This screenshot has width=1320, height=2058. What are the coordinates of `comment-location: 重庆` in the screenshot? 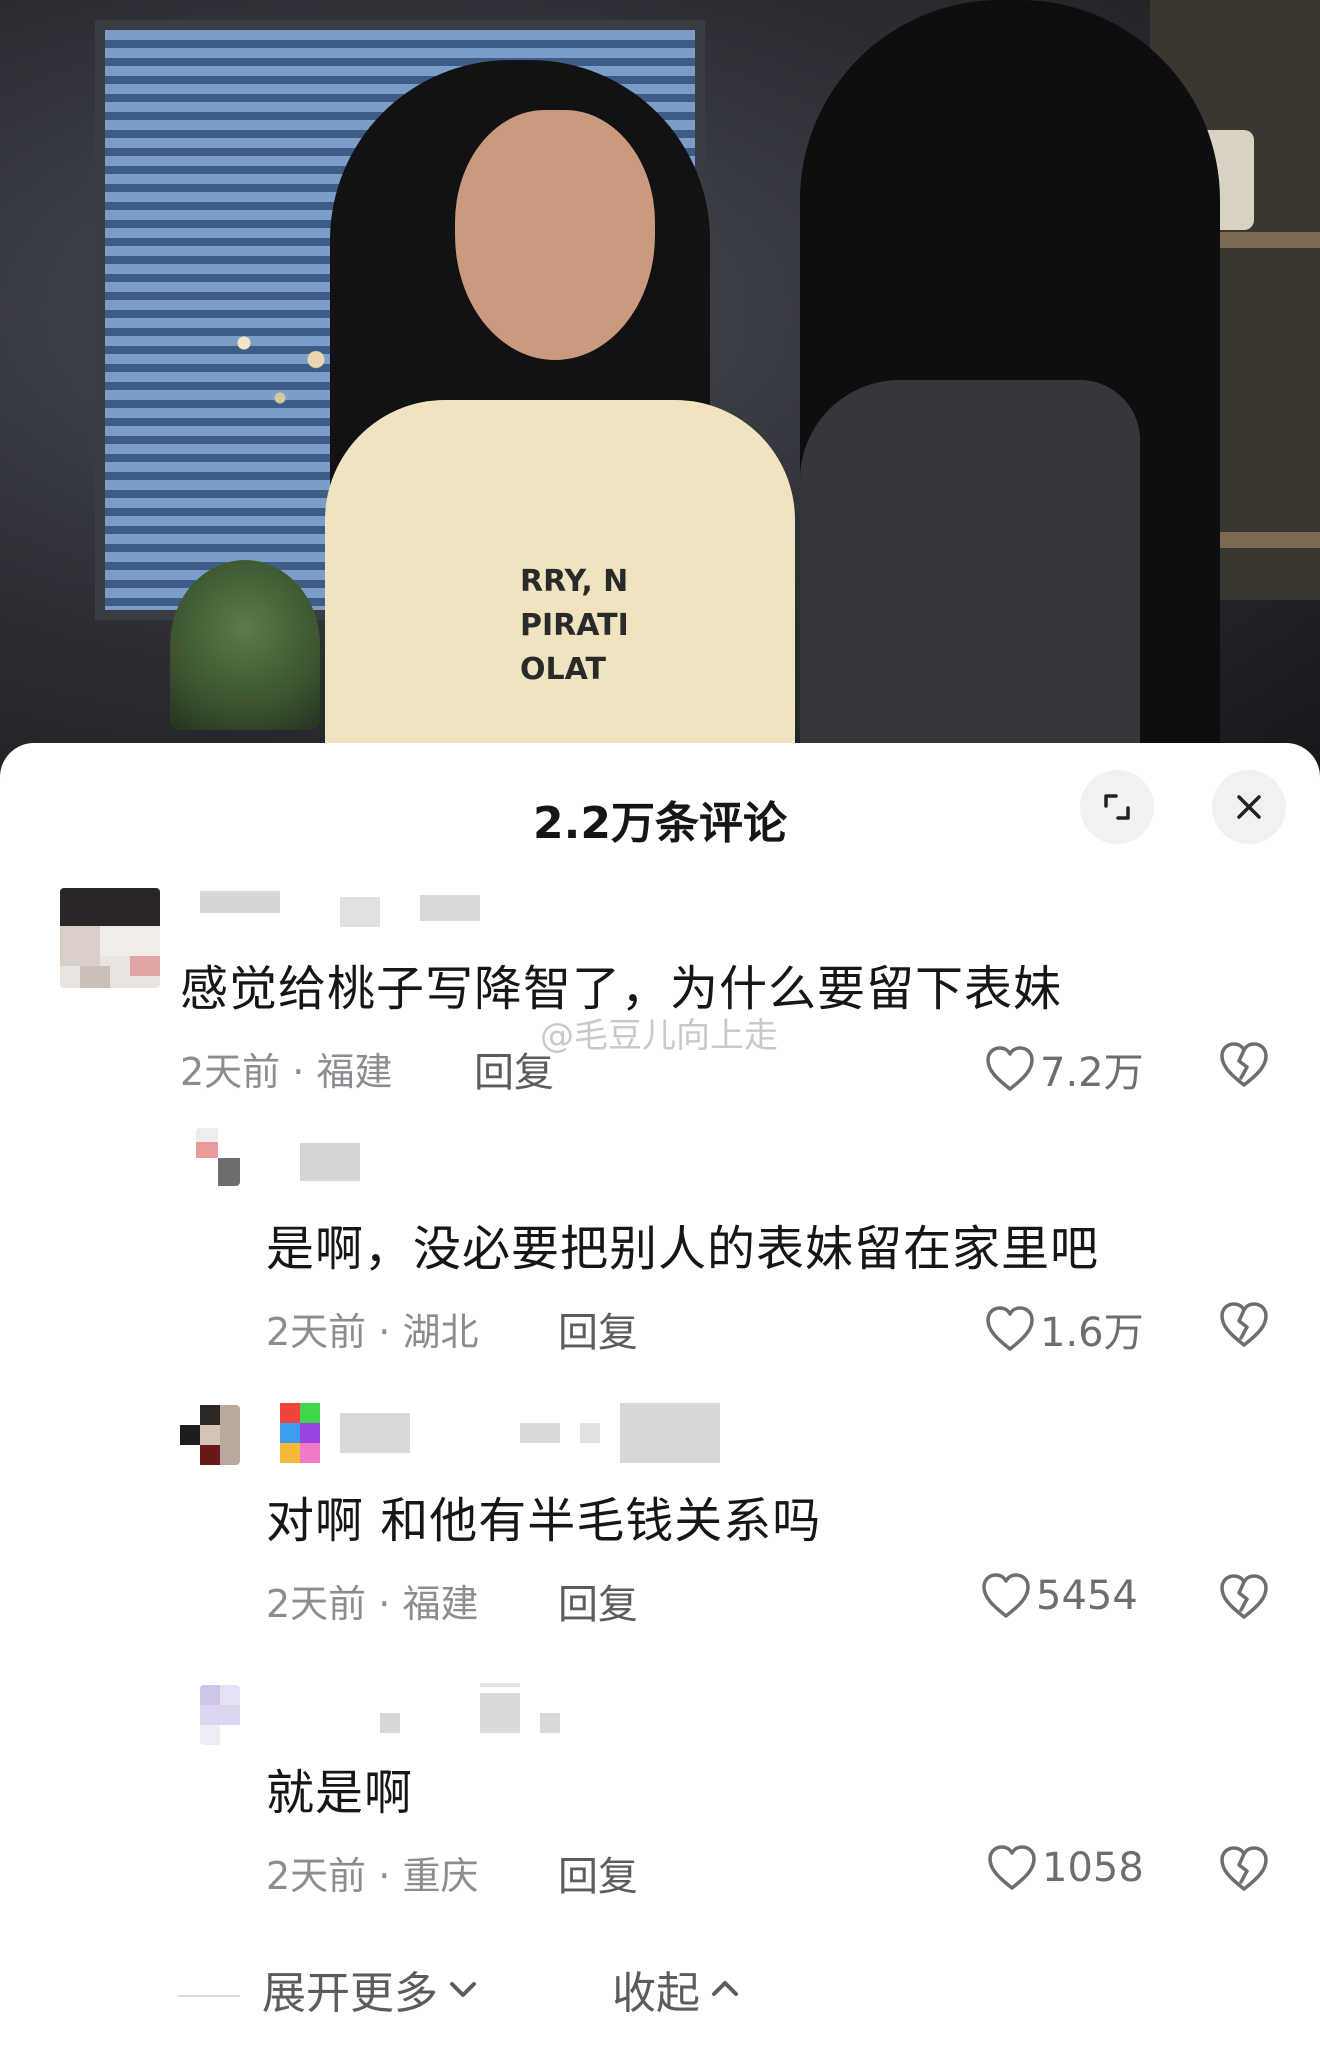 It's located at (440, 1876).